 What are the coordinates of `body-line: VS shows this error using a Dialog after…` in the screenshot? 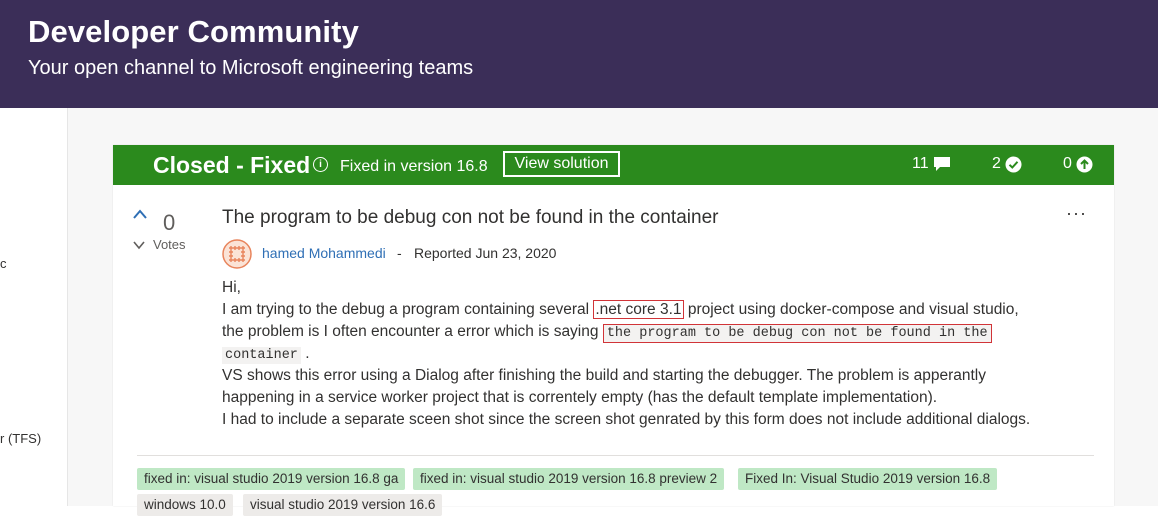 It's located at (604, 375).